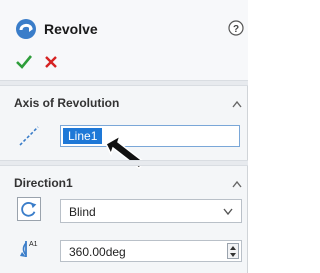 This screenshot has height=273, width=320. Describe the element at coordinates (26, 29) in the screenshot. I see `revolve-feature-icon` at that location.